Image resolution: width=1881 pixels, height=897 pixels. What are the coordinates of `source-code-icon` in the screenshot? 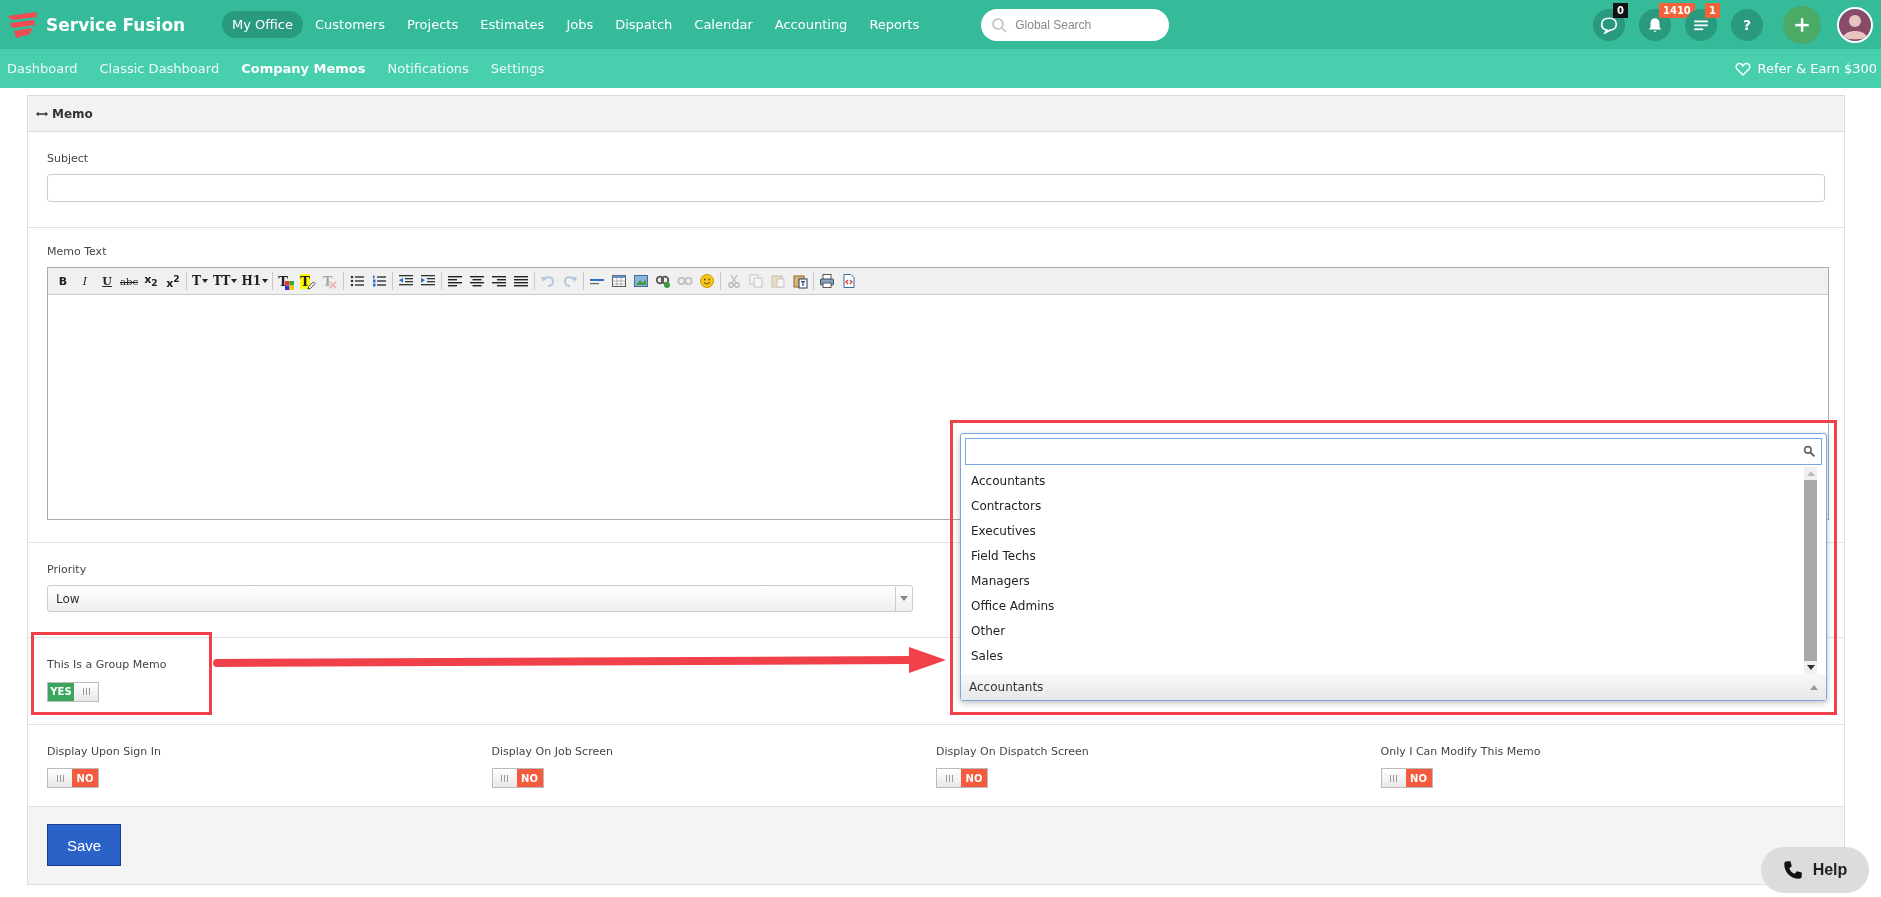 It's located at (849, 281).